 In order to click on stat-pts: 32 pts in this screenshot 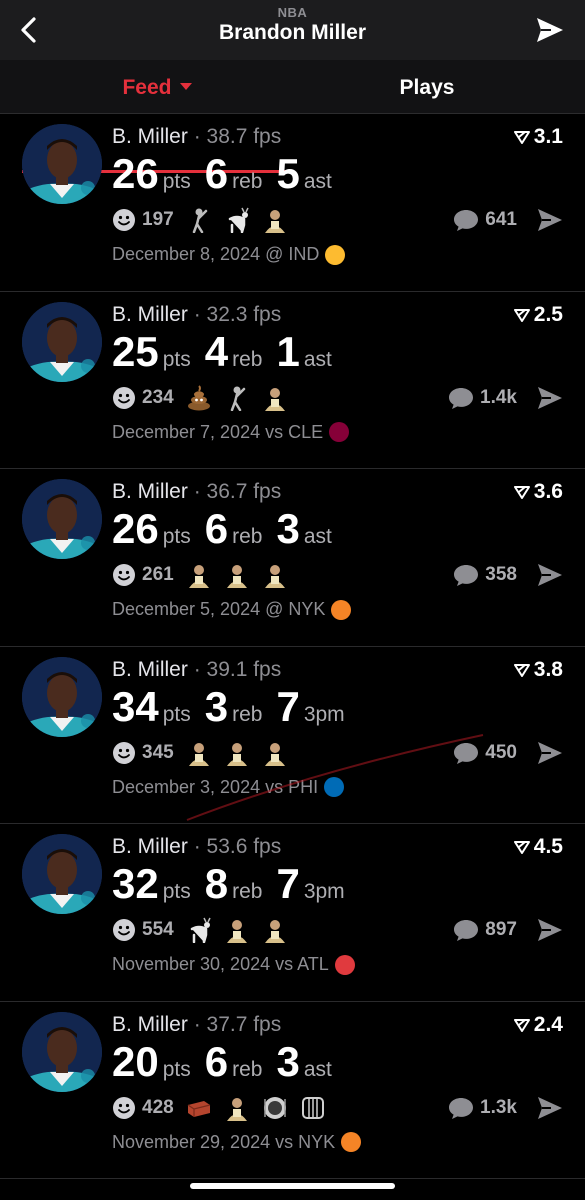, I will do `click(151, 884)`.